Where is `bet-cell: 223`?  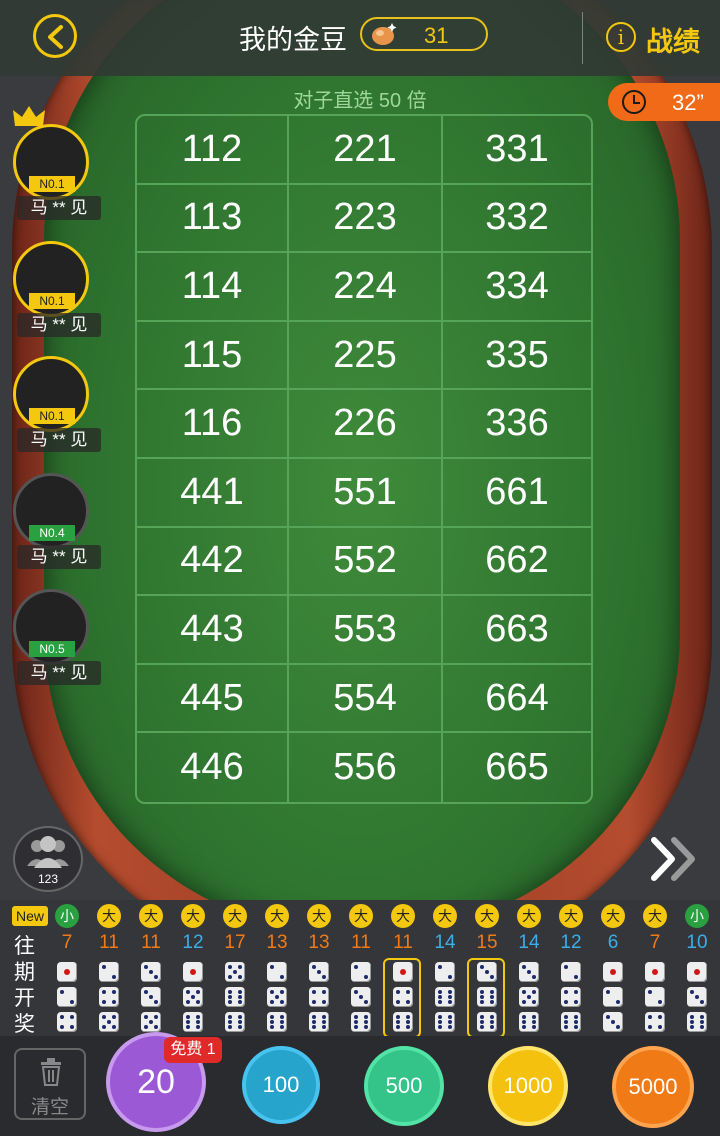 bet-cell: 223 is located at coordinates (366, 219).